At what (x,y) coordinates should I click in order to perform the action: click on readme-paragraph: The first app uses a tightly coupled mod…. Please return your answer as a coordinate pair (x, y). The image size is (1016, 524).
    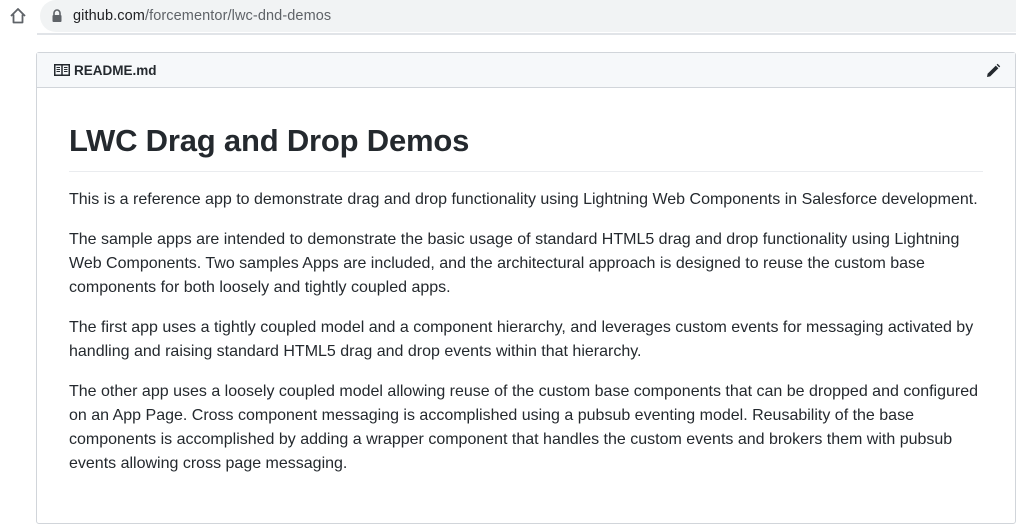
    Looking at the image, I should click on (521, 339).